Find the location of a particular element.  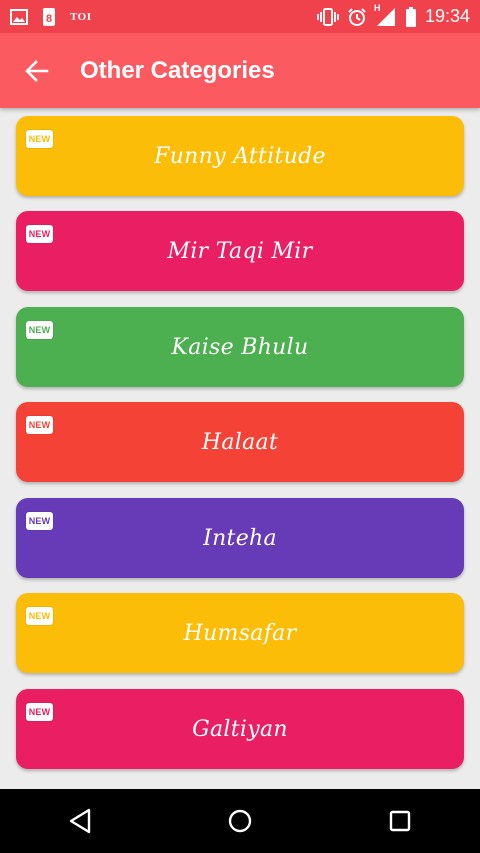

category-label: Galtiyan is located at coordinates (240, 729).